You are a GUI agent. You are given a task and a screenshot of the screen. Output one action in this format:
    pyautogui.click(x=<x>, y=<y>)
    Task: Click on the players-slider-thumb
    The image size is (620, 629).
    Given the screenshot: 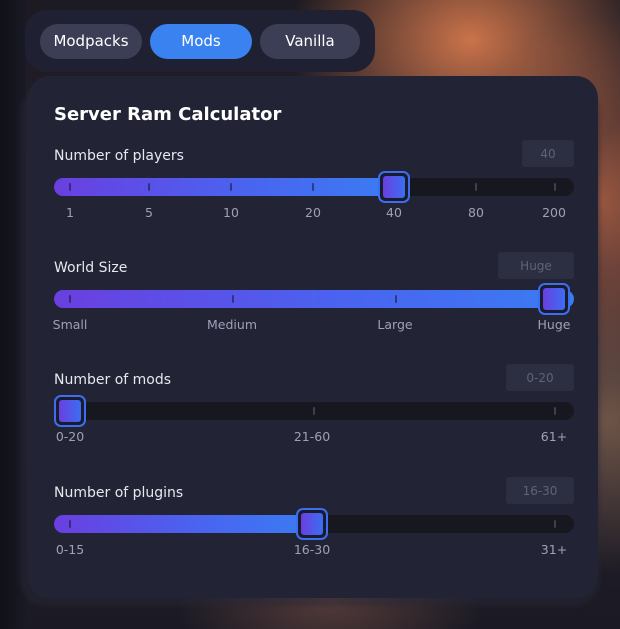 What is the action you would take?
    pyautogui.click(x=394, y=187)
    